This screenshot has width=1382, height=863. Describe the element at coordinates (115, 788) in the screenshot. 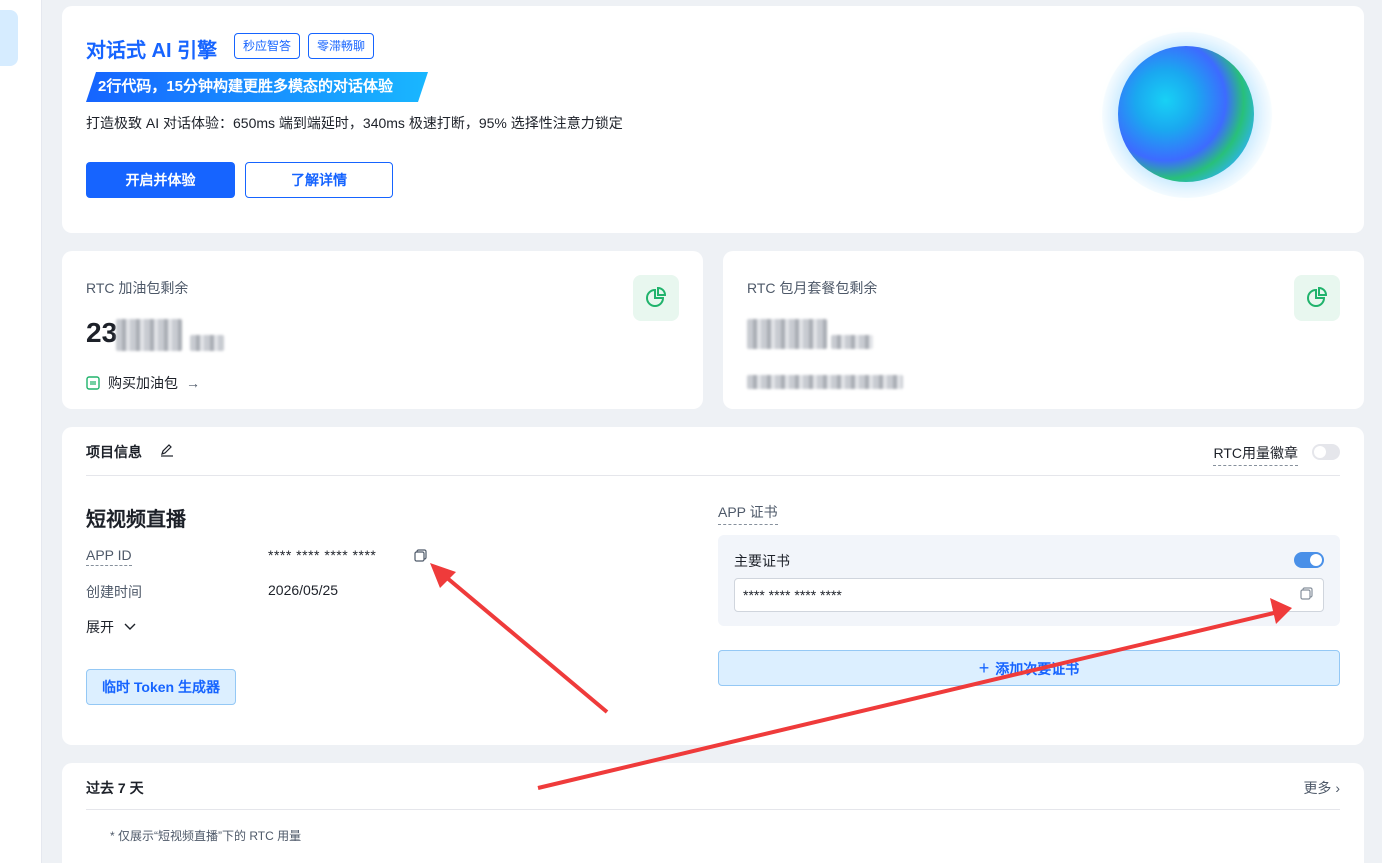

I see `recent-title: 过去 7 天` at that location.